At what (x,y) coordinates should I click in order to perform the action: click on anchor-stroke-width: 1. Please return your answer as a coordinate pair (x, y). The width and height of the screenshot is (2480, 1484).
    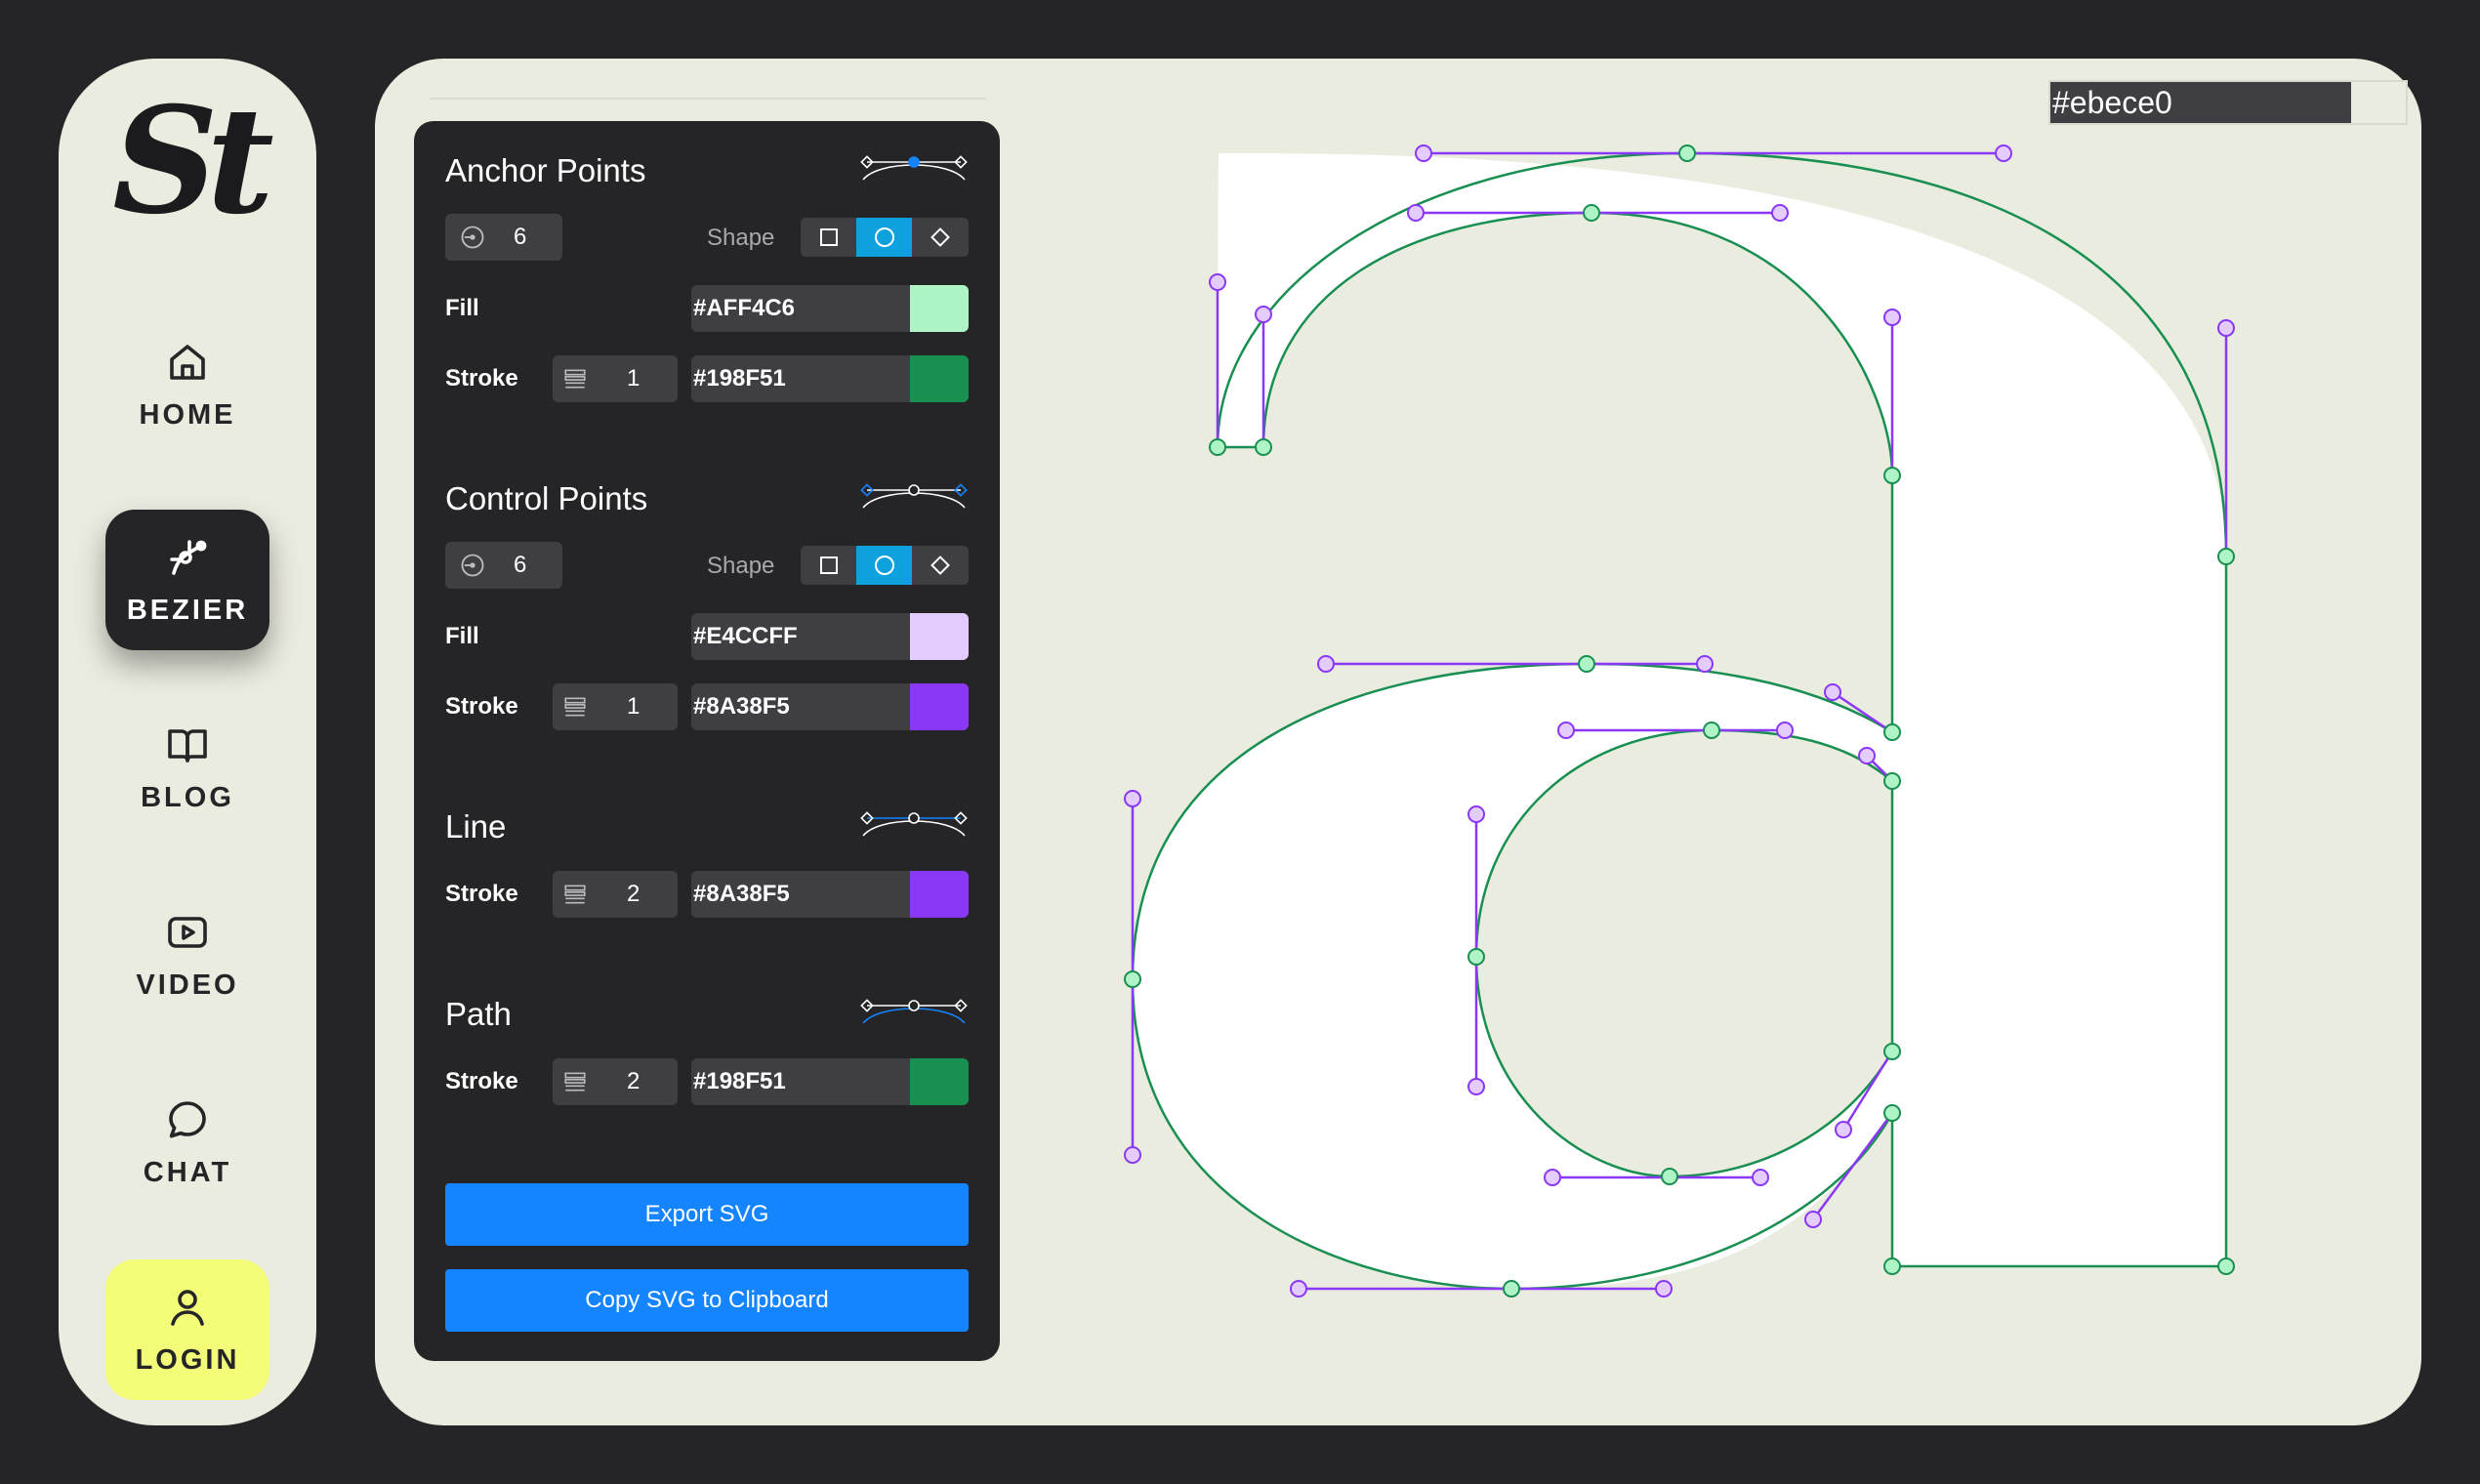
    Looking at the image, I should click on (615, 378).